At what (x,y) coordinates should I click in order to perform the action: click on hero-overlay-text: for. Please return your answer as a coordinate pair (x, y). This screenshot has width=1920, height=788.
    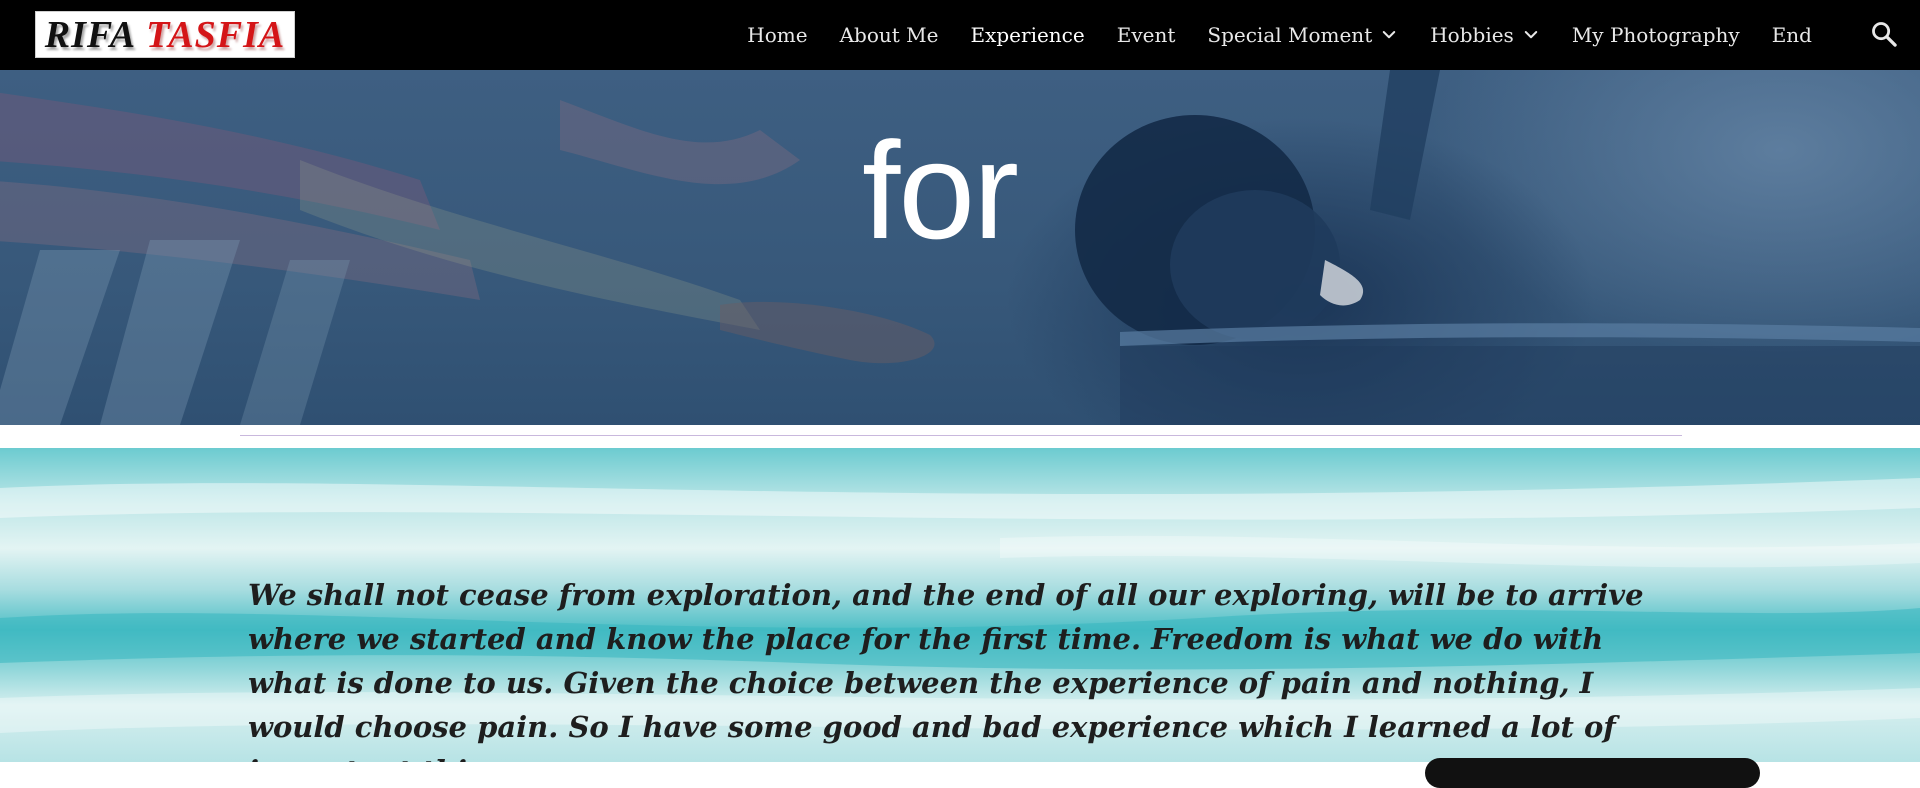
    Looking at the image, I should click on (940, 191).